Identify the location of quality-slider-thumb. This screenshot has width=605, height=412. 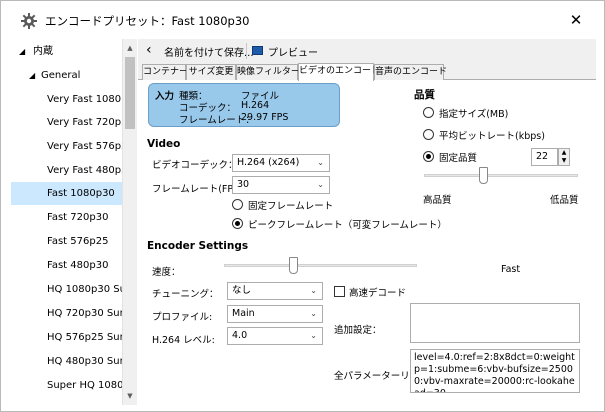
(483, 175).